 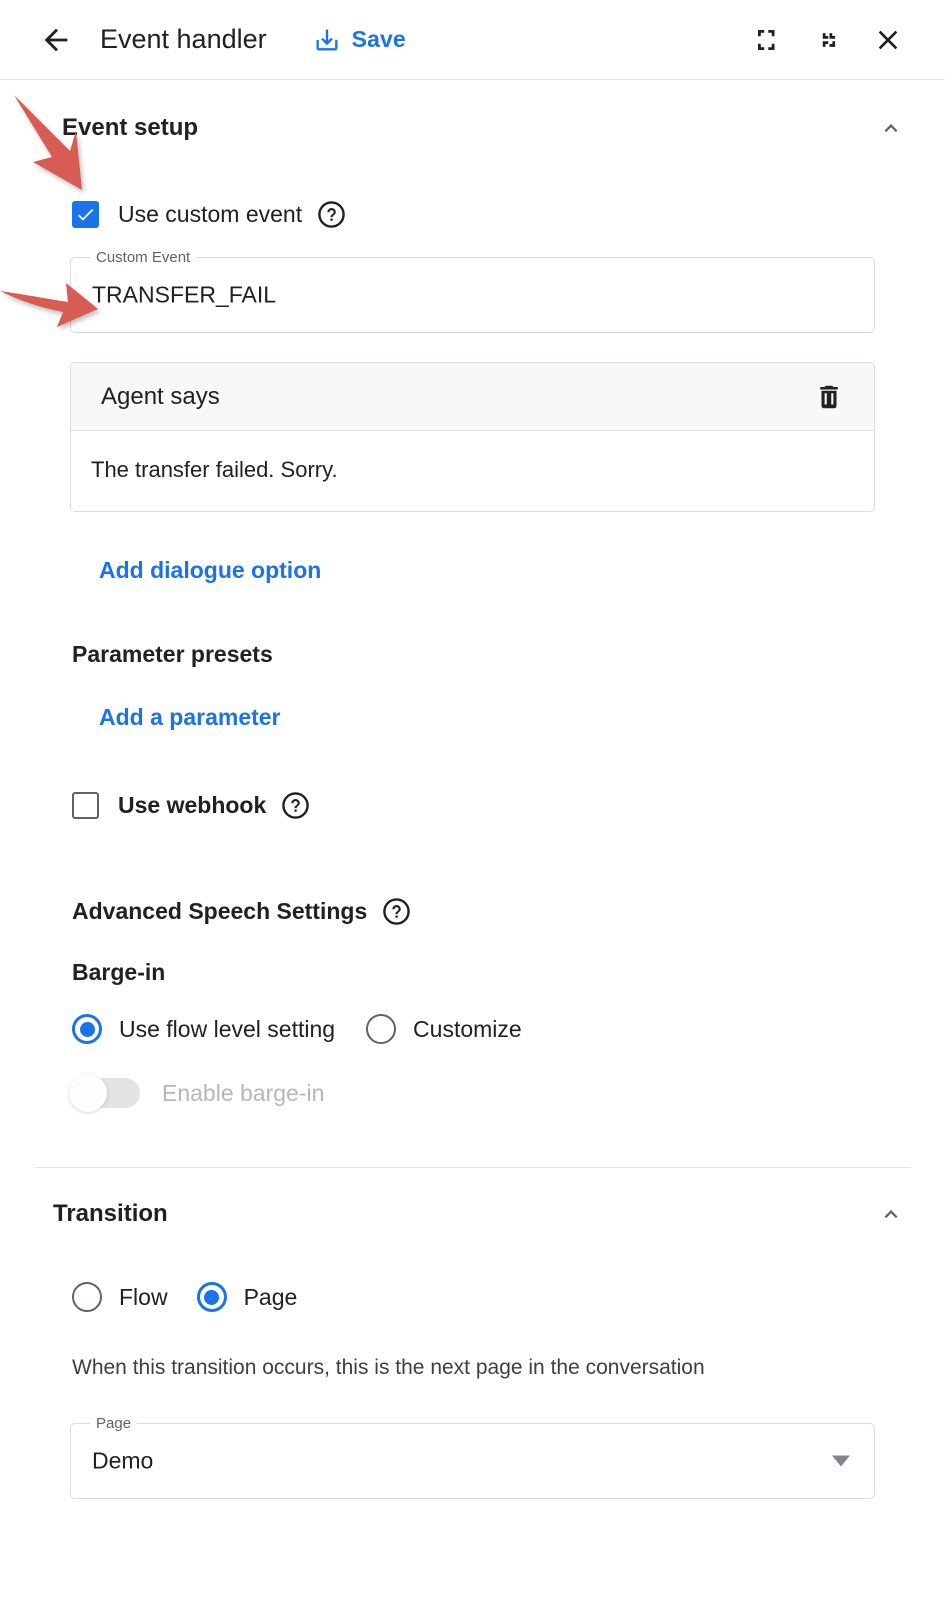 I want to click on delete-agent-says-button, so click(x=829, y=397).